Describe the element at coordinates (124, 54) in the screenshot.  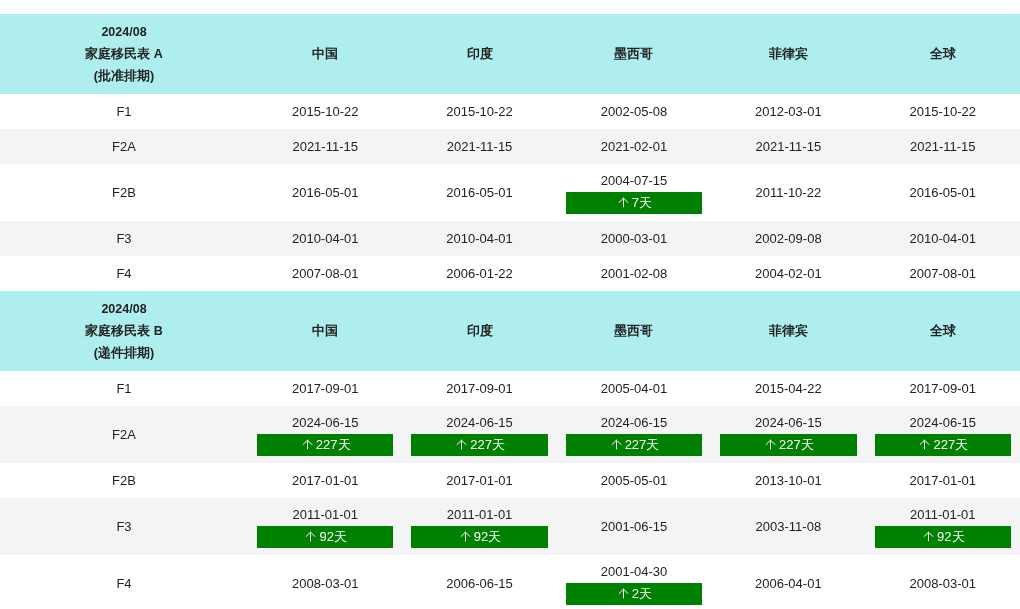
I see `table-title-line: 家庭移民表 A` at that location.